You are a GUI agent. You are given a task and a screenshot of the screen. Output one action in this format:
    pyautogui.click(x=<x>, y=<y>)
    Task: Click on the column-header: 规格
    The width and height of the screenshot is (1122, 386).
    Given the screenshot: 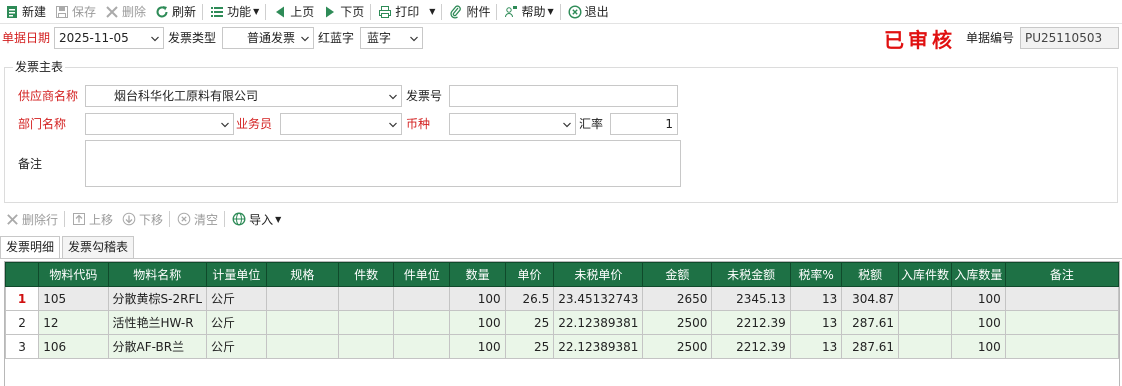 What is the action you would take?
    pyautogui.click(x=302, y=274)
    